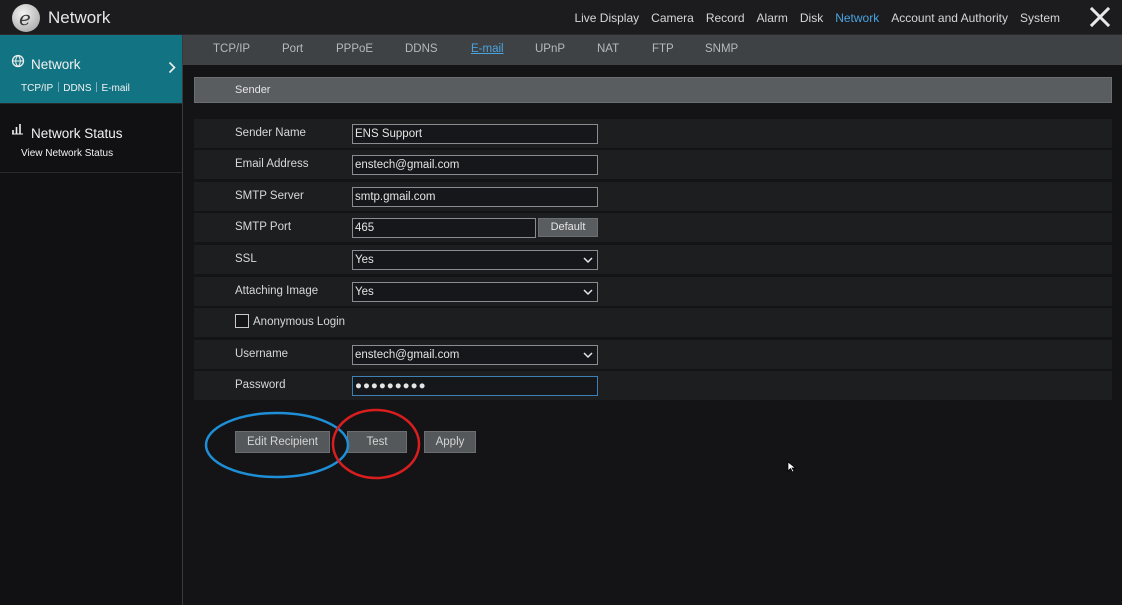 This screenshot has height=605, width=1122. I want to click on field-label: Attaching Image, so click(277, 291).